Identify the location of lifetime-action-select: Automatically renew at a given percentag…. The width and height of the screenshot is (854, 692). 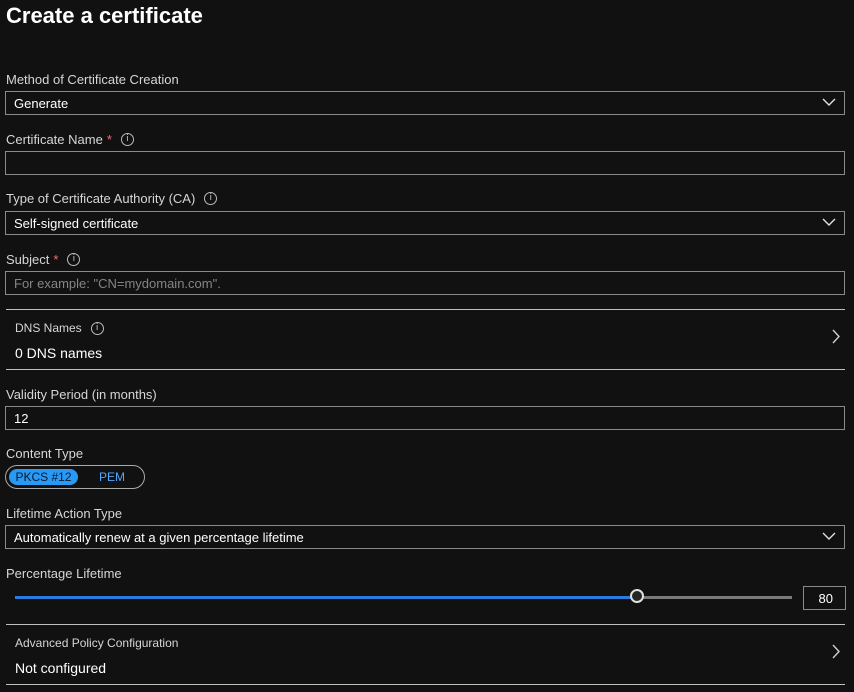
(425, 537).